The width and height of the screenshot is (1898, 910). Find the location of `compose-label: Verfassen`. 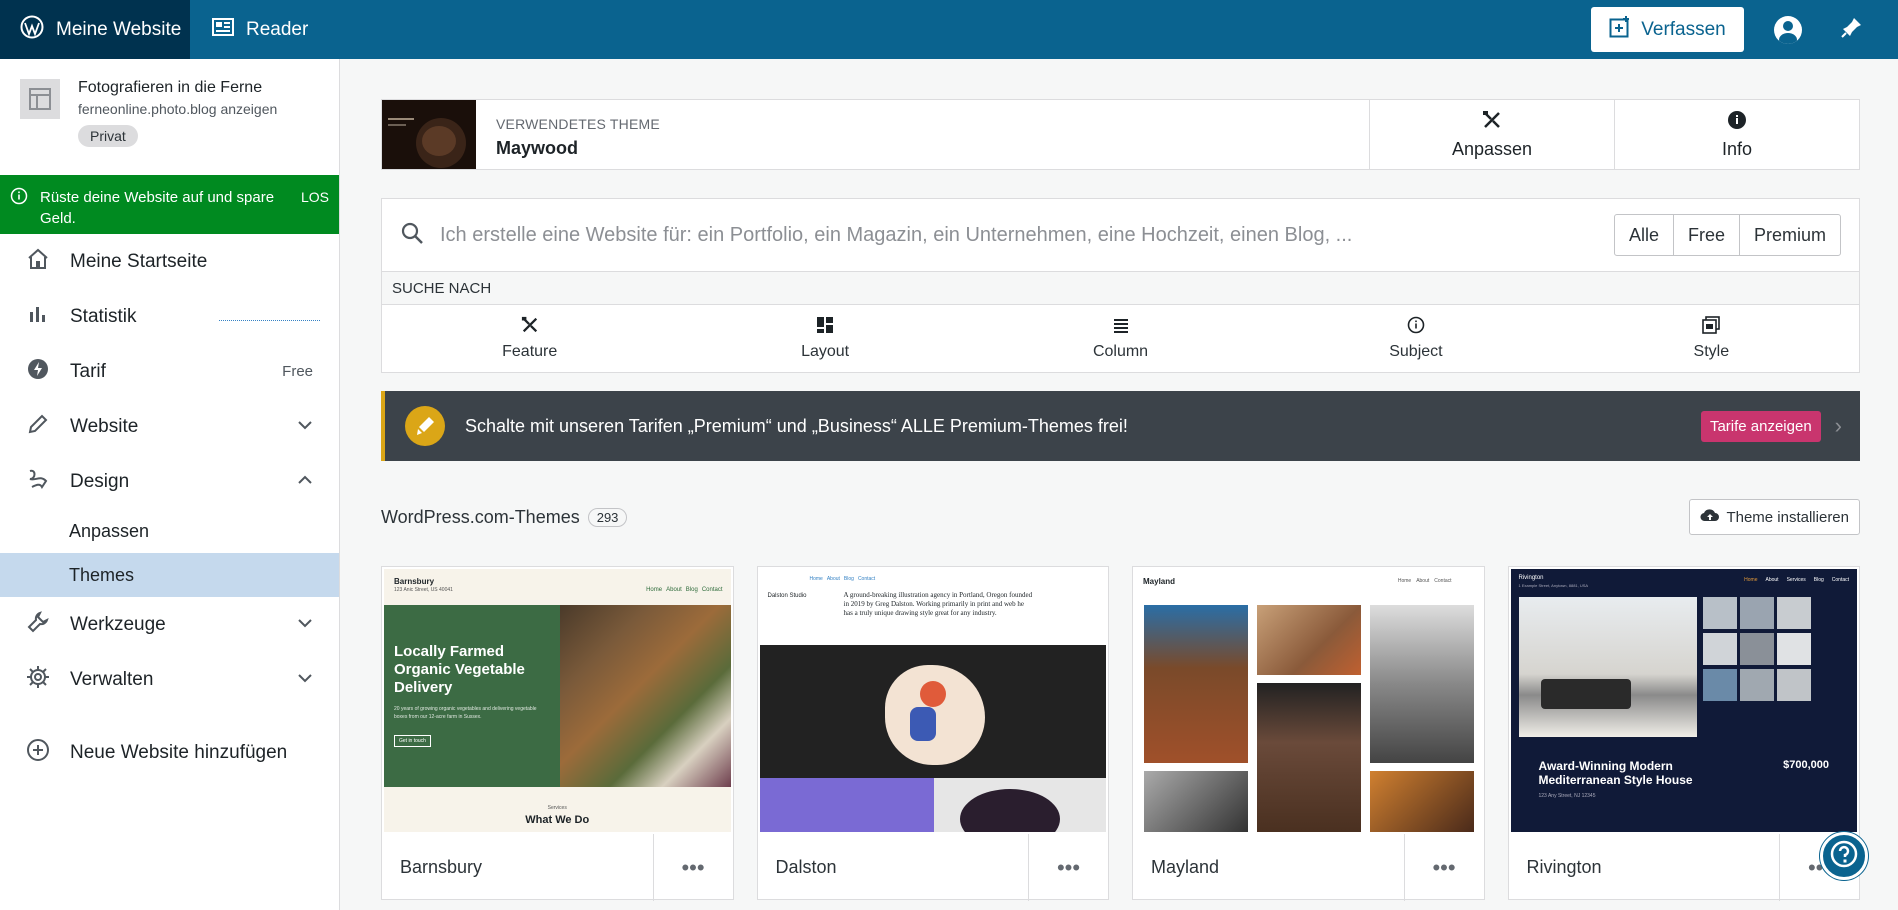

compose-label: Verfassen is located at coordinates (1683, 29).